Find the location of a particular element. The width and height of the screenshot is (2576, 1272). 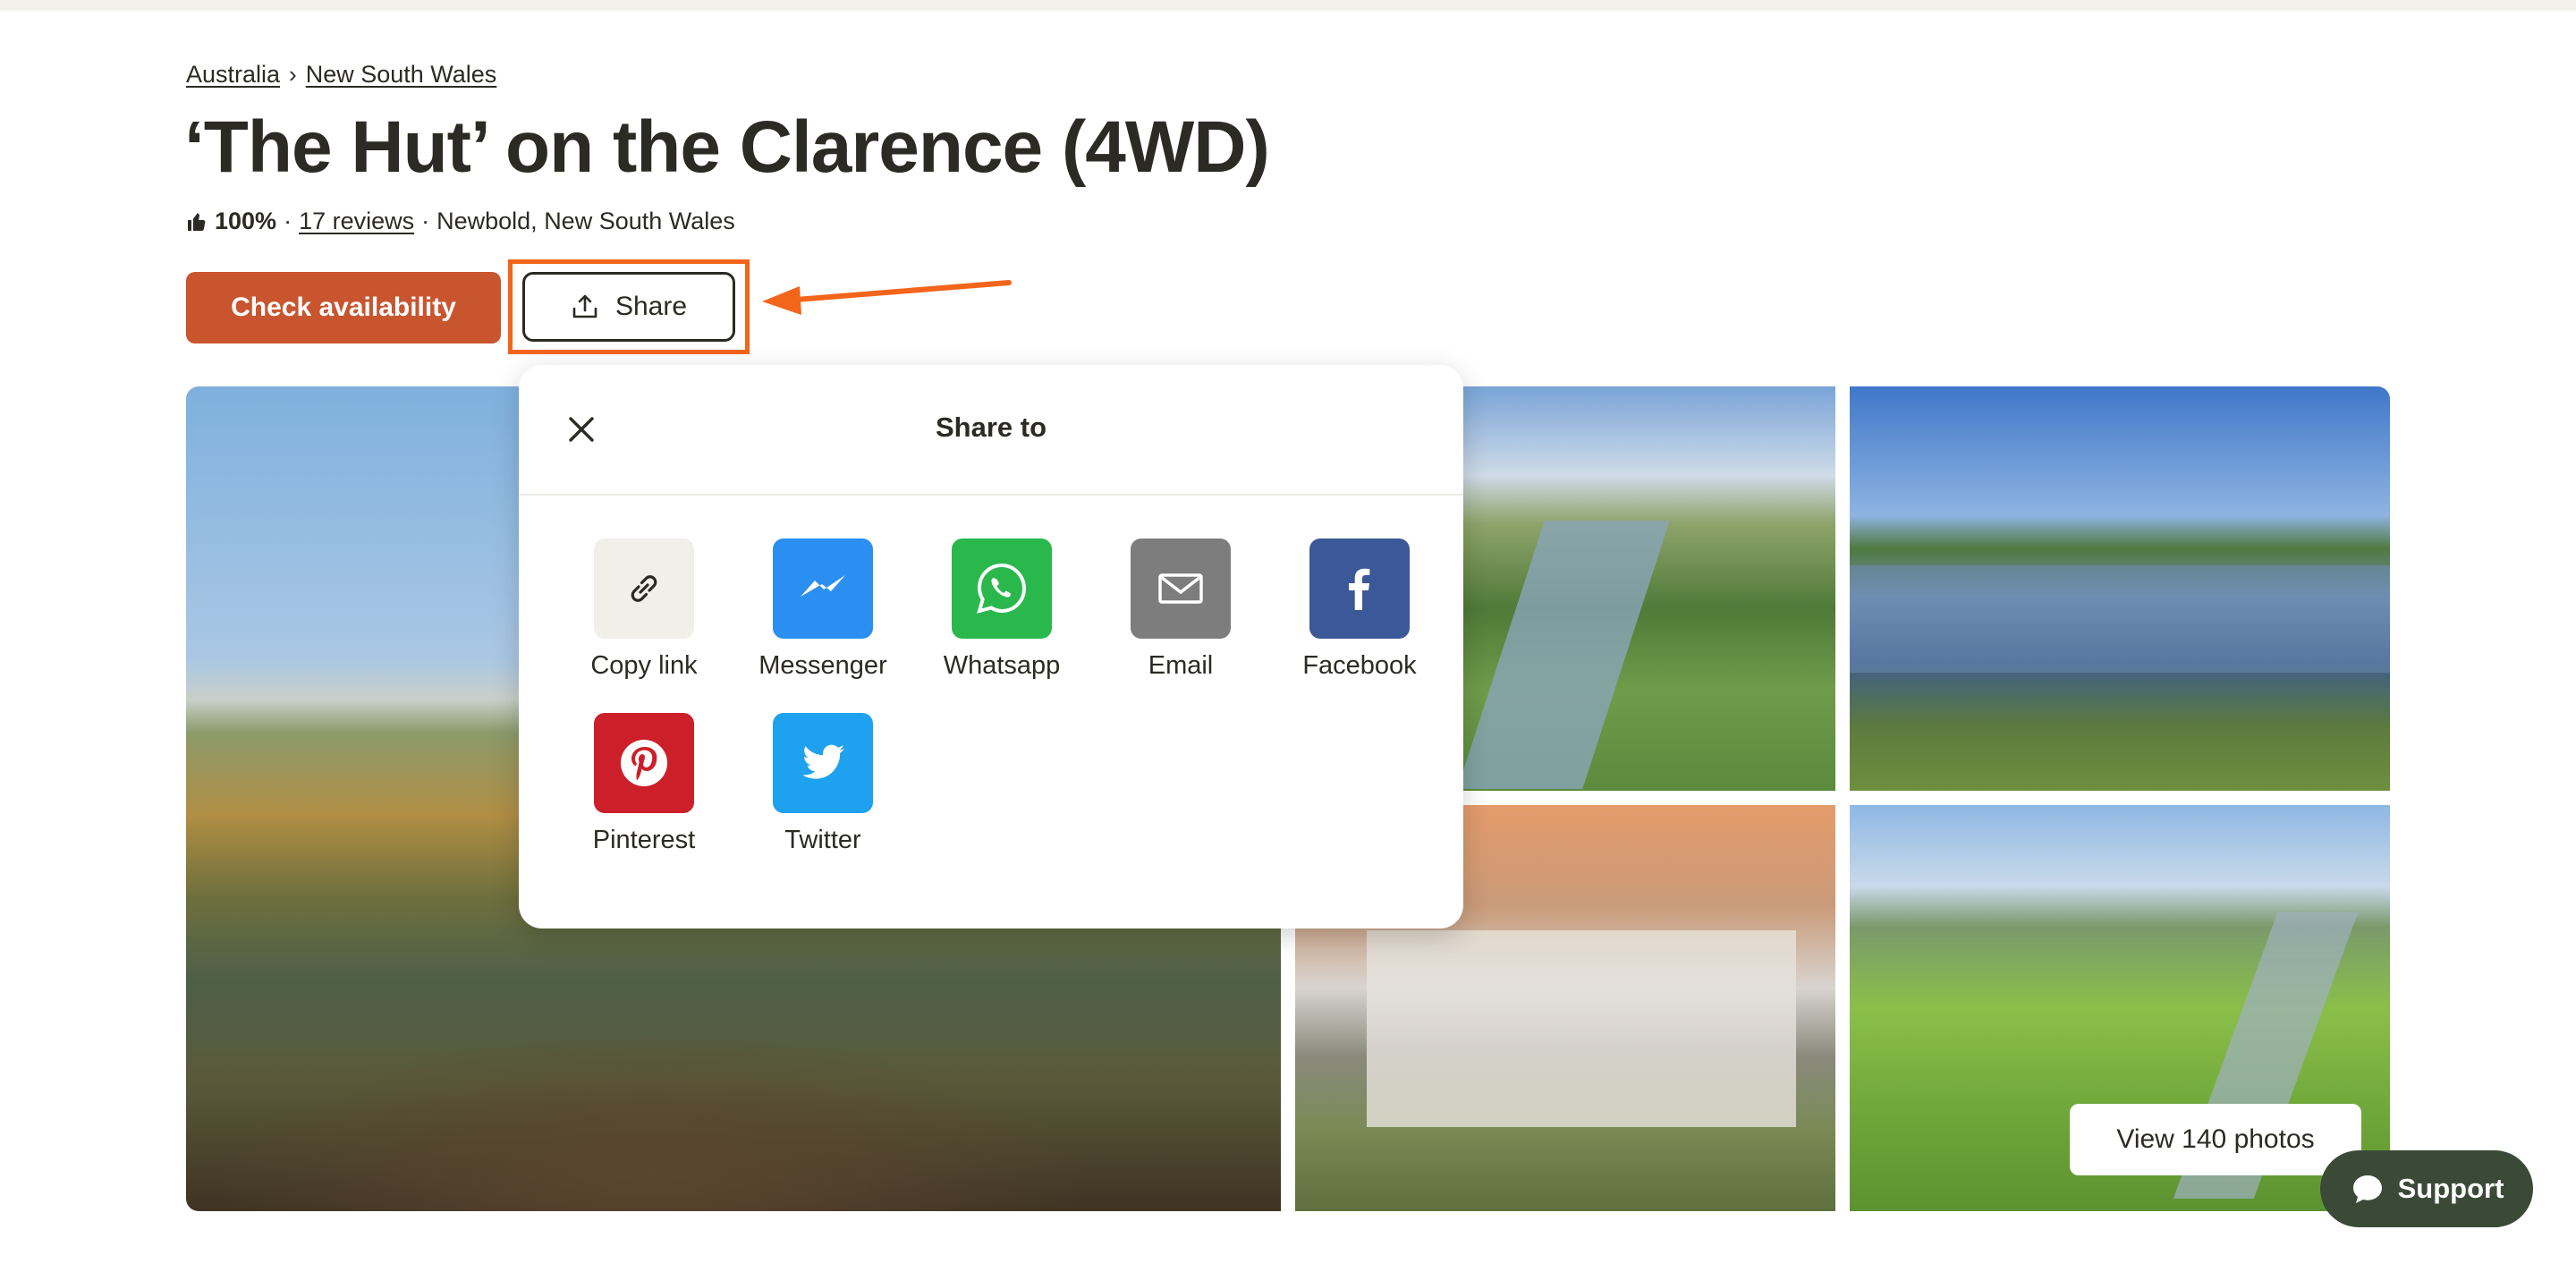

share-option-whatsapp: Whatsapp is located at coordinates (1001, 609).